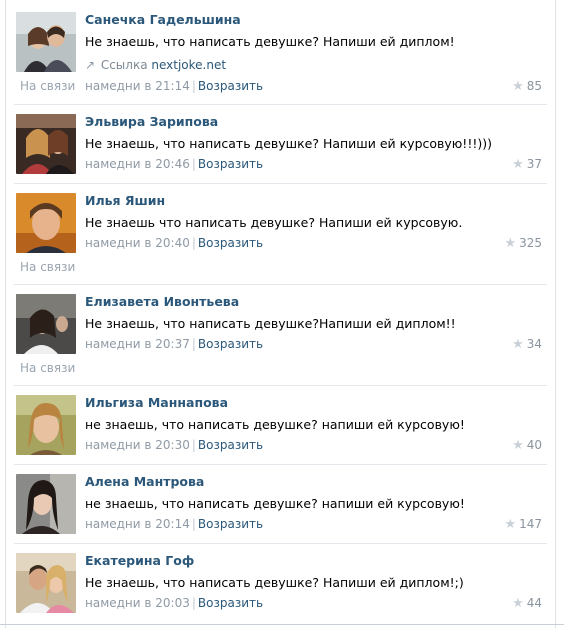  Describe the element at coordinates (188, 65) in the screenshot. I see `link-url: nextjoke.net` at that location.